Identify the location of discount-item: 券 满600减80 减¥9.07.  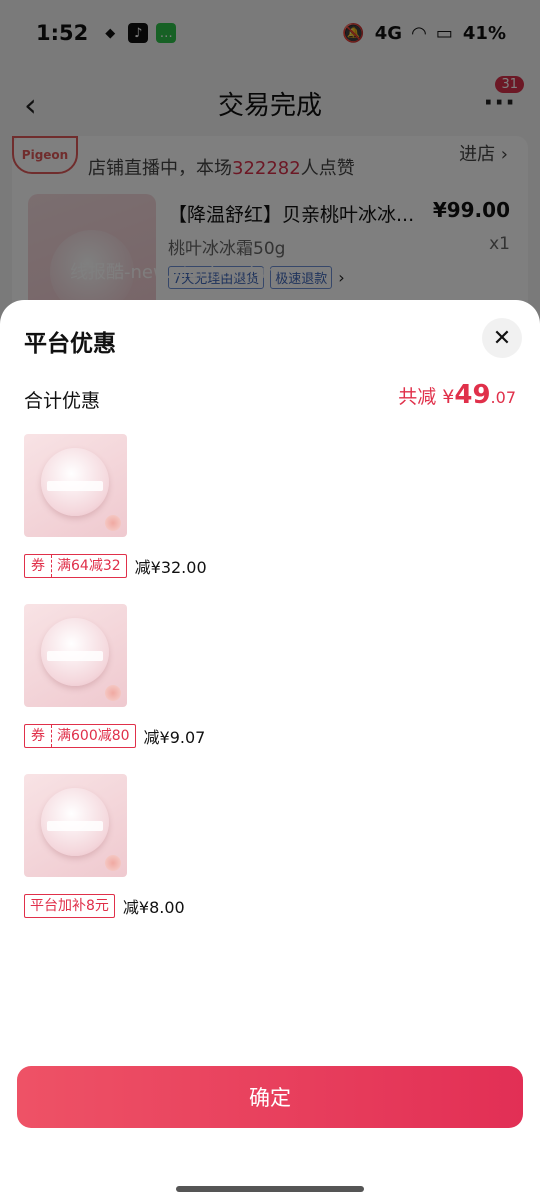
(264, 684).